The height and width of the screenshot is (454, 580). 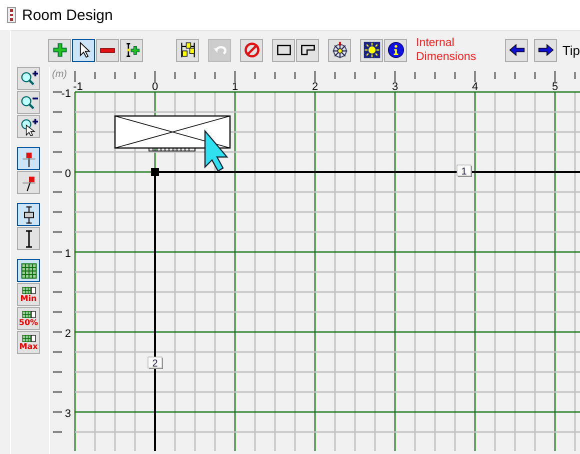 I want to click on rectangle-button, so click(x=283, y=50).